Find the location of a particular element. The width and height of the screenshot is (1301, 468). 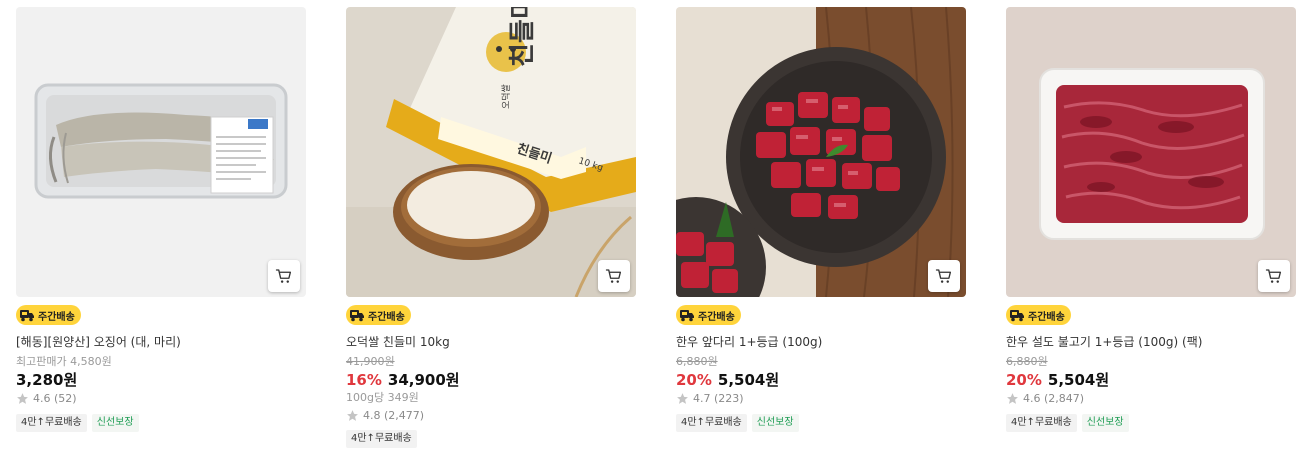

tag-list: 4만↑무료배송 is located at coordinates (381, 439).